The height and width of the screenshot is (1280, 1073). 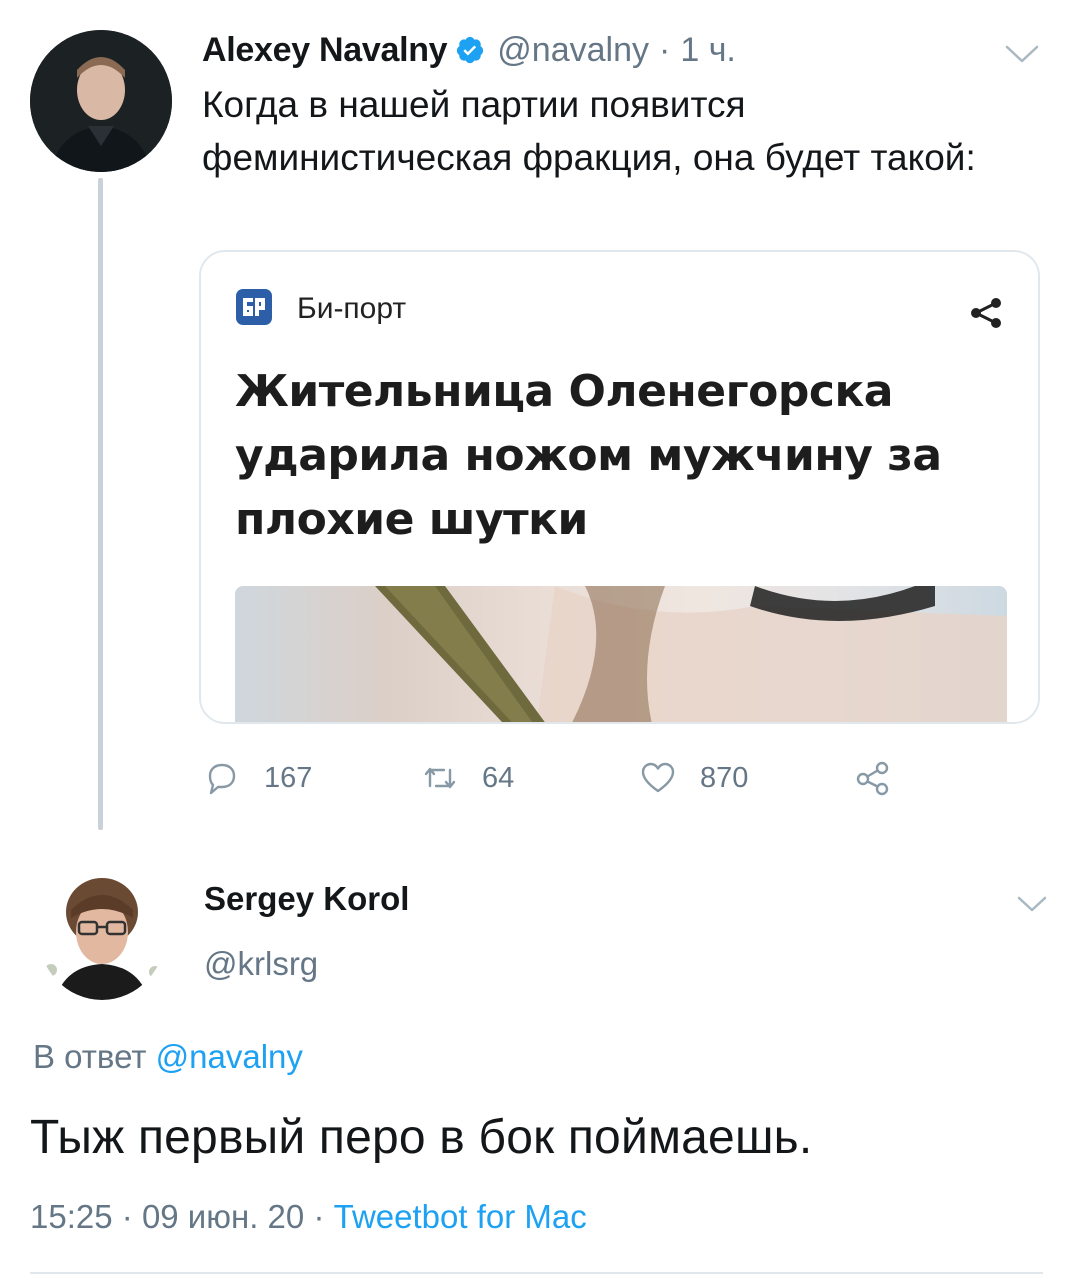 I want to click on reply-text: Тыж первый перо в бок поймаешь., so click(x=421, y=1137).